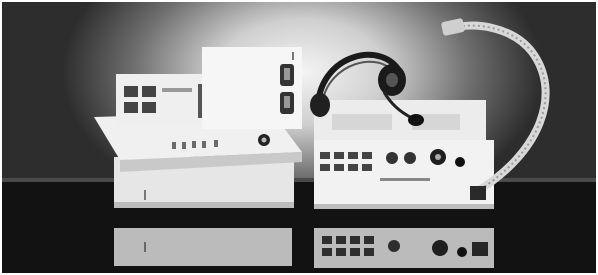 The image size is (598, 275). Describe the element at coordinates (162, 100) in the screenshot. I see `station-unit` at that location.